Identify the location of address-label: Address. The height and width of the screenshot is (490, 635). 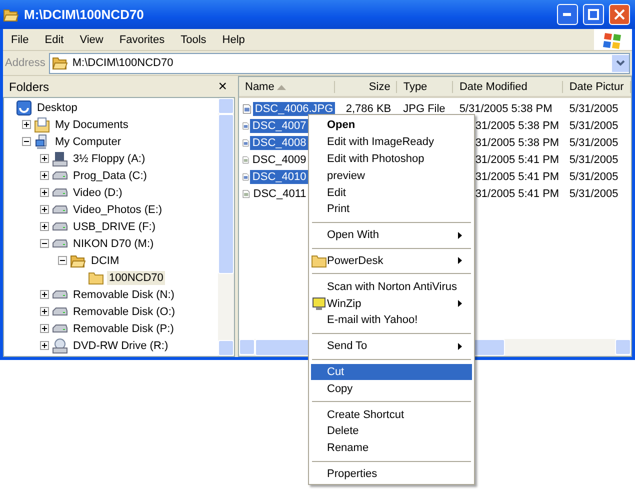
(25, 63).